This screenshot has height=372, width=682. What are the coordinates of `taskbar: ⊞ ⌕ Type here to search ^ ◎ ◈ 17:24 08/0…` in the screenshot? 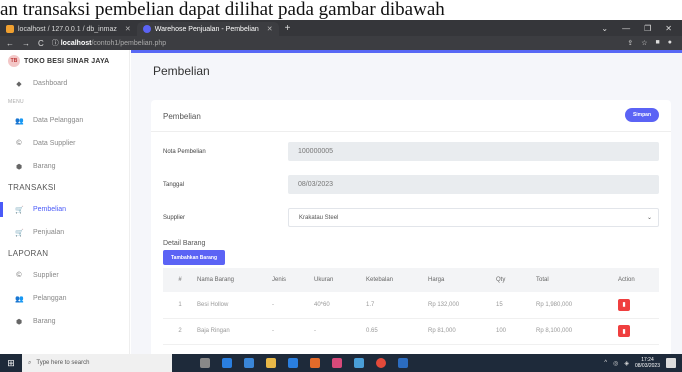 It's located at (341, 363).